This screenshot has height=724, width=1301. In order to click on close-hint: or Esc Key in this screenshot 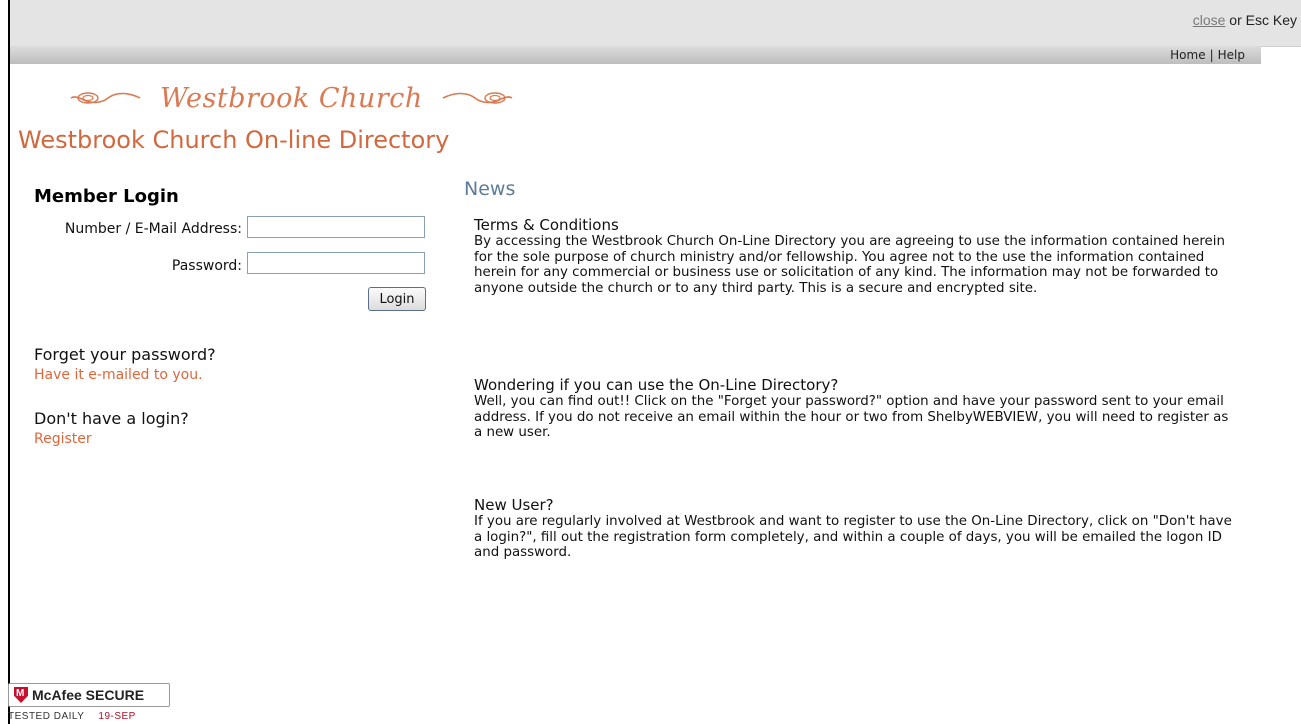, I will do `click(1261, 20)`.